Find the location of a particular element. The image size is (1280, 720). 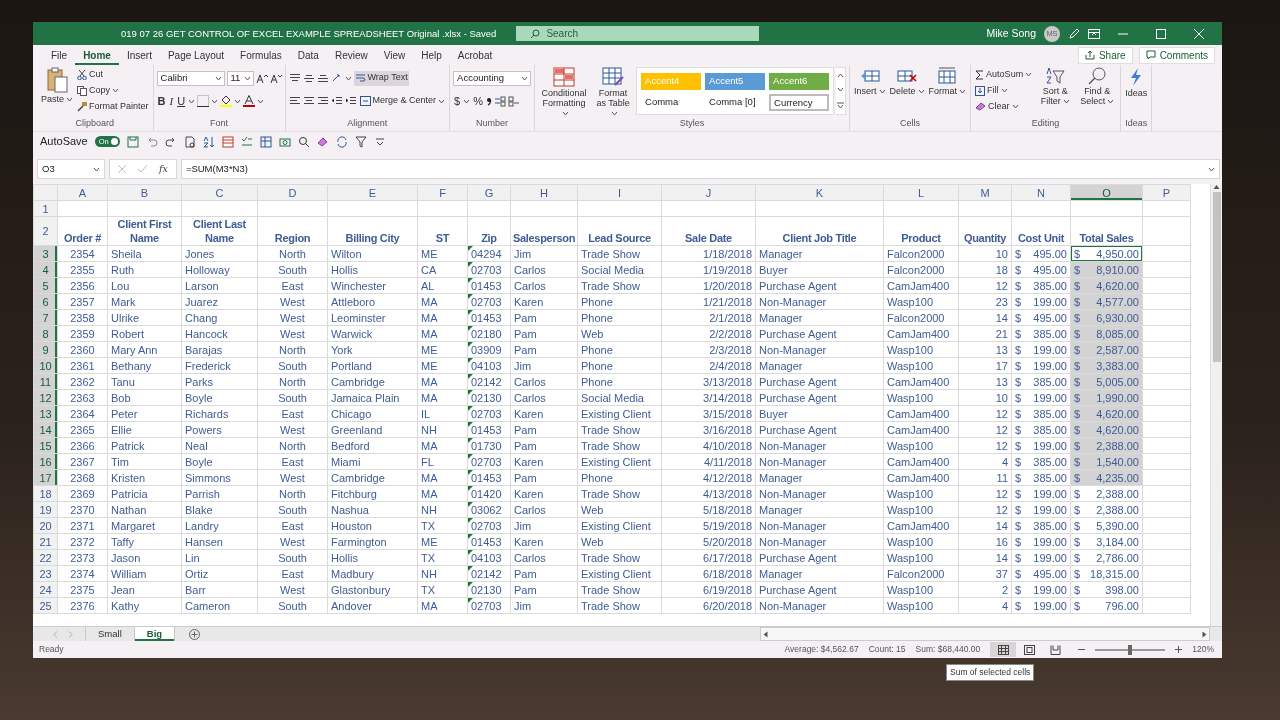

table-cell: Parks is located at coordinates (219, 381).